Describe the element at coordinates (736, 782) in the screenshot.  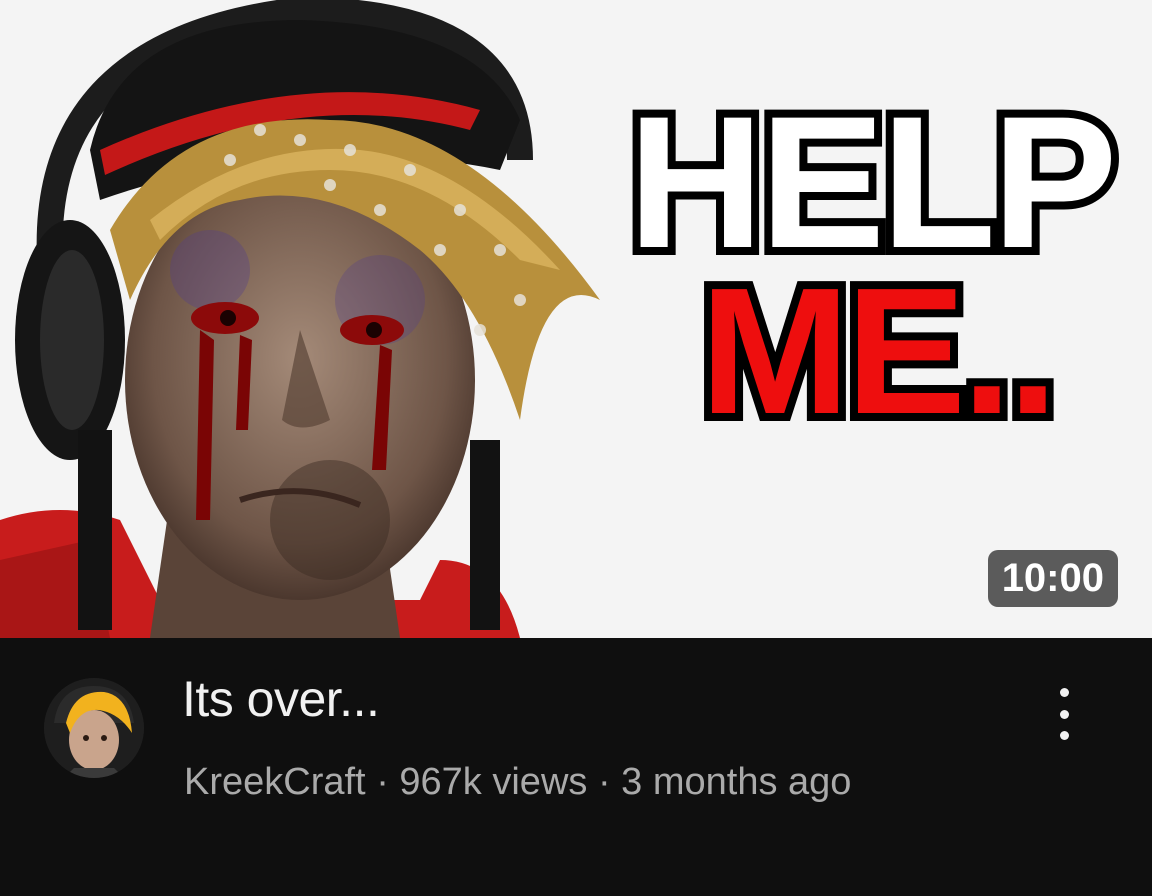
I see `upload-age: 3 months ago` at that location.